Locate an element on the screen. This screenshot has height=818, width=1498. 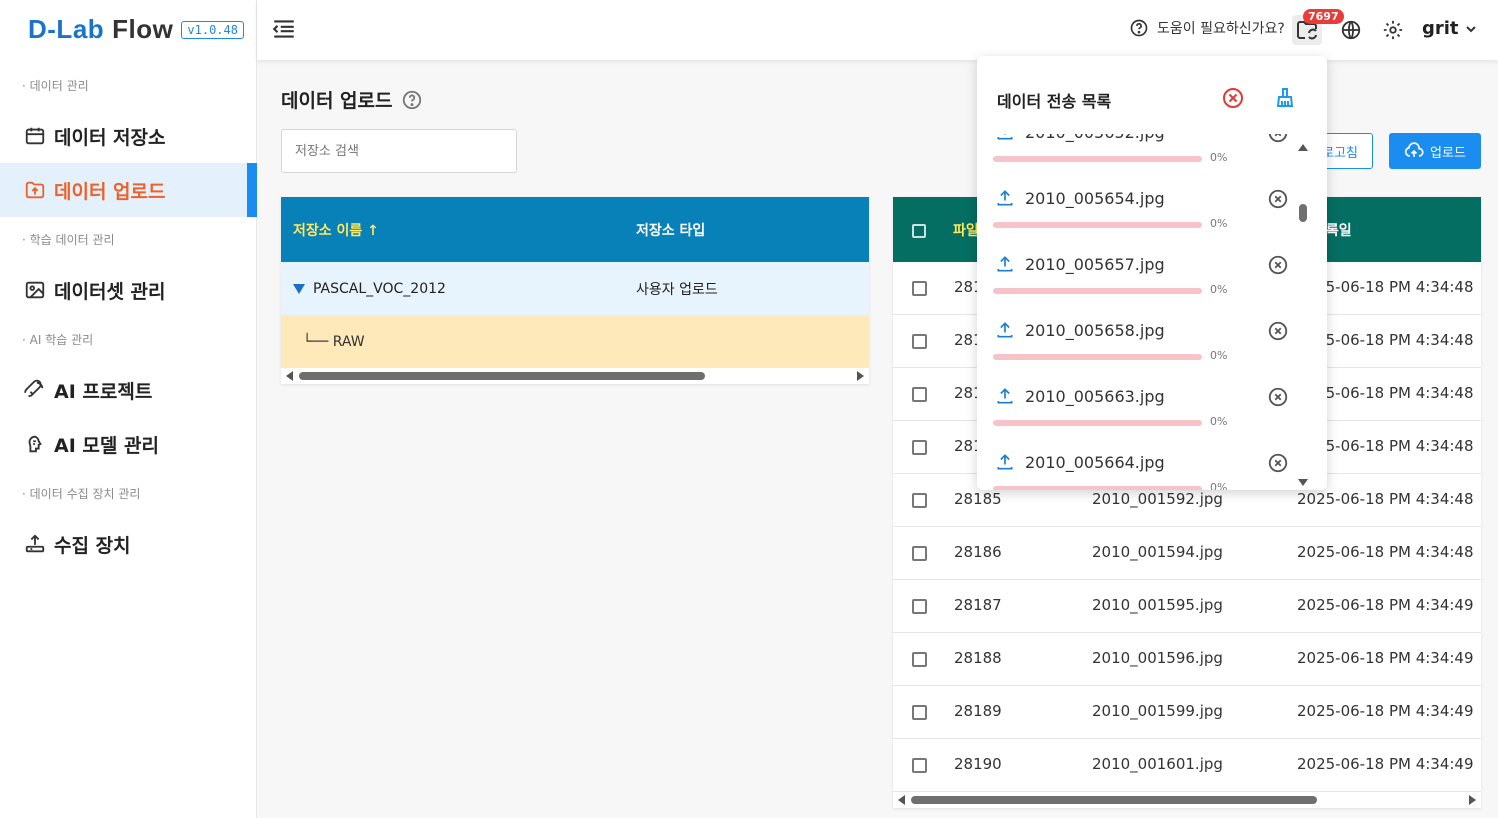
page-title-text: 데이터 업로드 is located at coordinates (337, 101).